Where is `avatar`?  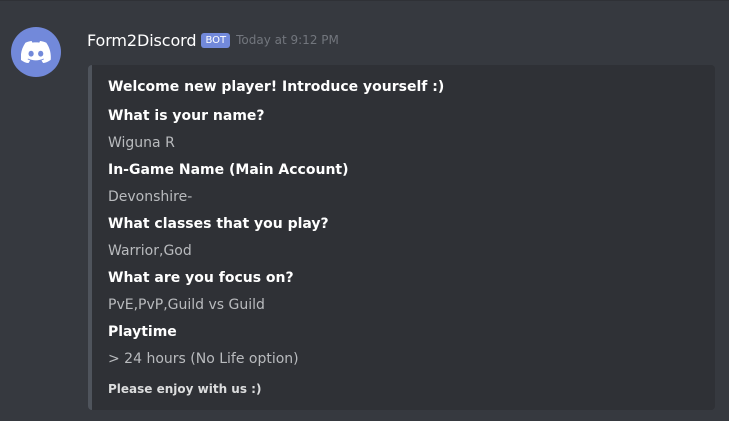 avatar is located at coordinates (36, 52).